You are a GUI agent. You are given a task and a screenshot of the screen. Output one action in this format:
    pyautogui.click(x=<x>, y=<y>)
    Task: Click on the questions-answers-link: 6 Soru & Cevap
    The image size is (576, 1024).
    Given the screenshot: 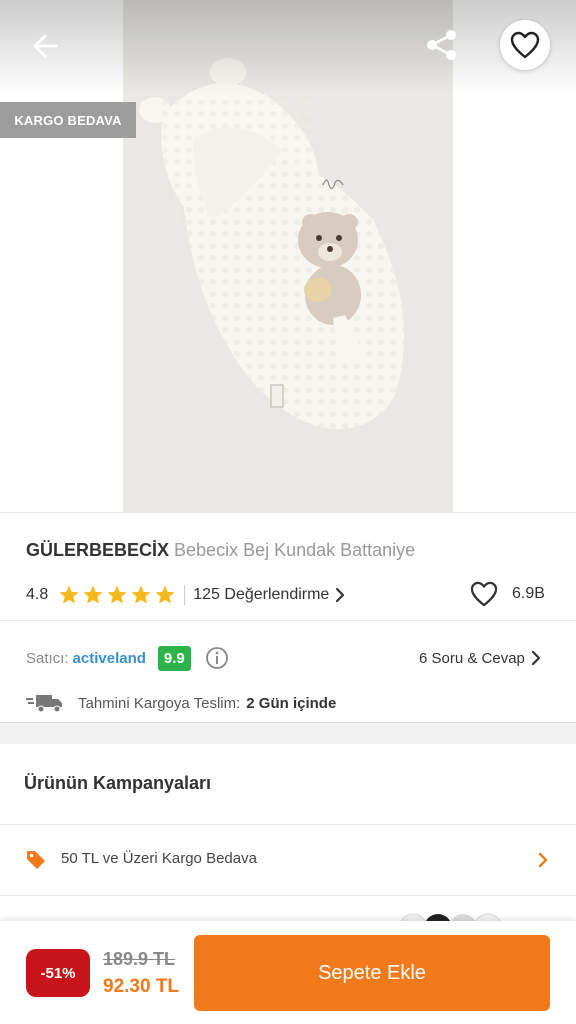 What is the action you would take?
    pyautogui.click(x=480, y=658)
    